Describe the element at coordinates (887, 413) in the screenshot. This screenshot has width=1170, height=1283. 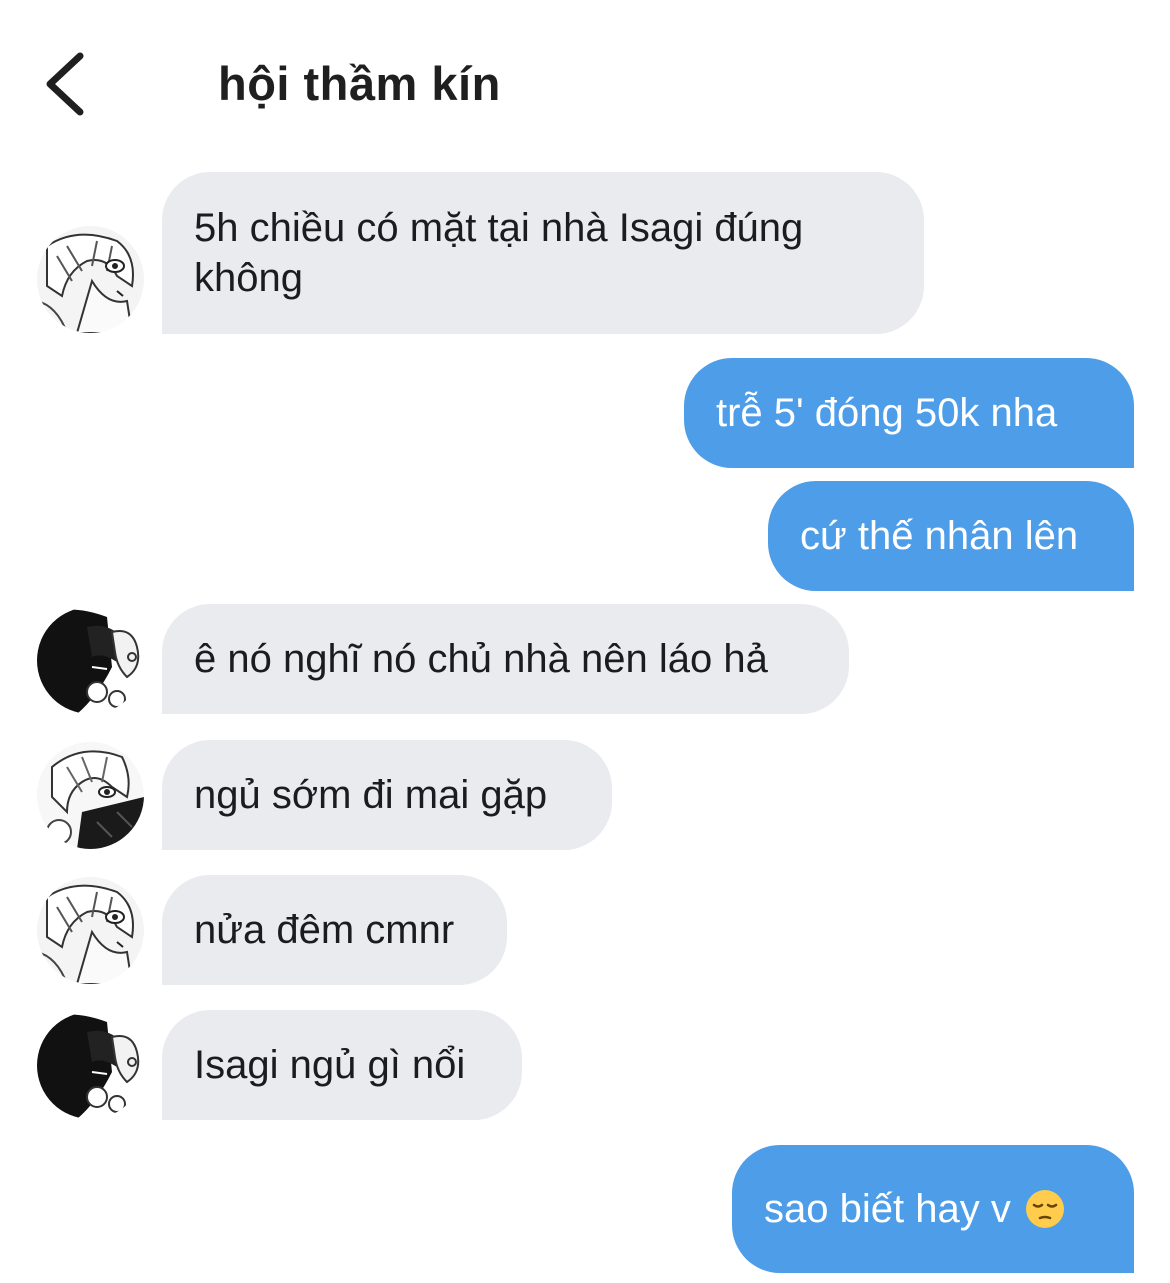
I see `message-text: trễ 5' đóng 50k nha` at that location.